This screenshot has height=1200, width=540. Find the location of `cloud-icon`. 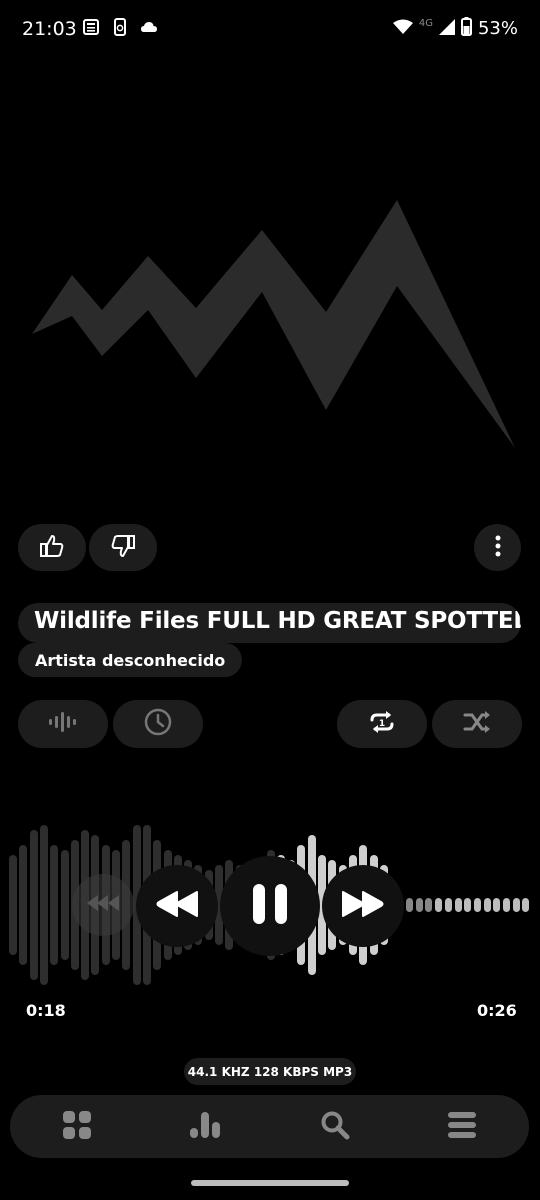

cloud-icon is located at coordinates (149, 29).